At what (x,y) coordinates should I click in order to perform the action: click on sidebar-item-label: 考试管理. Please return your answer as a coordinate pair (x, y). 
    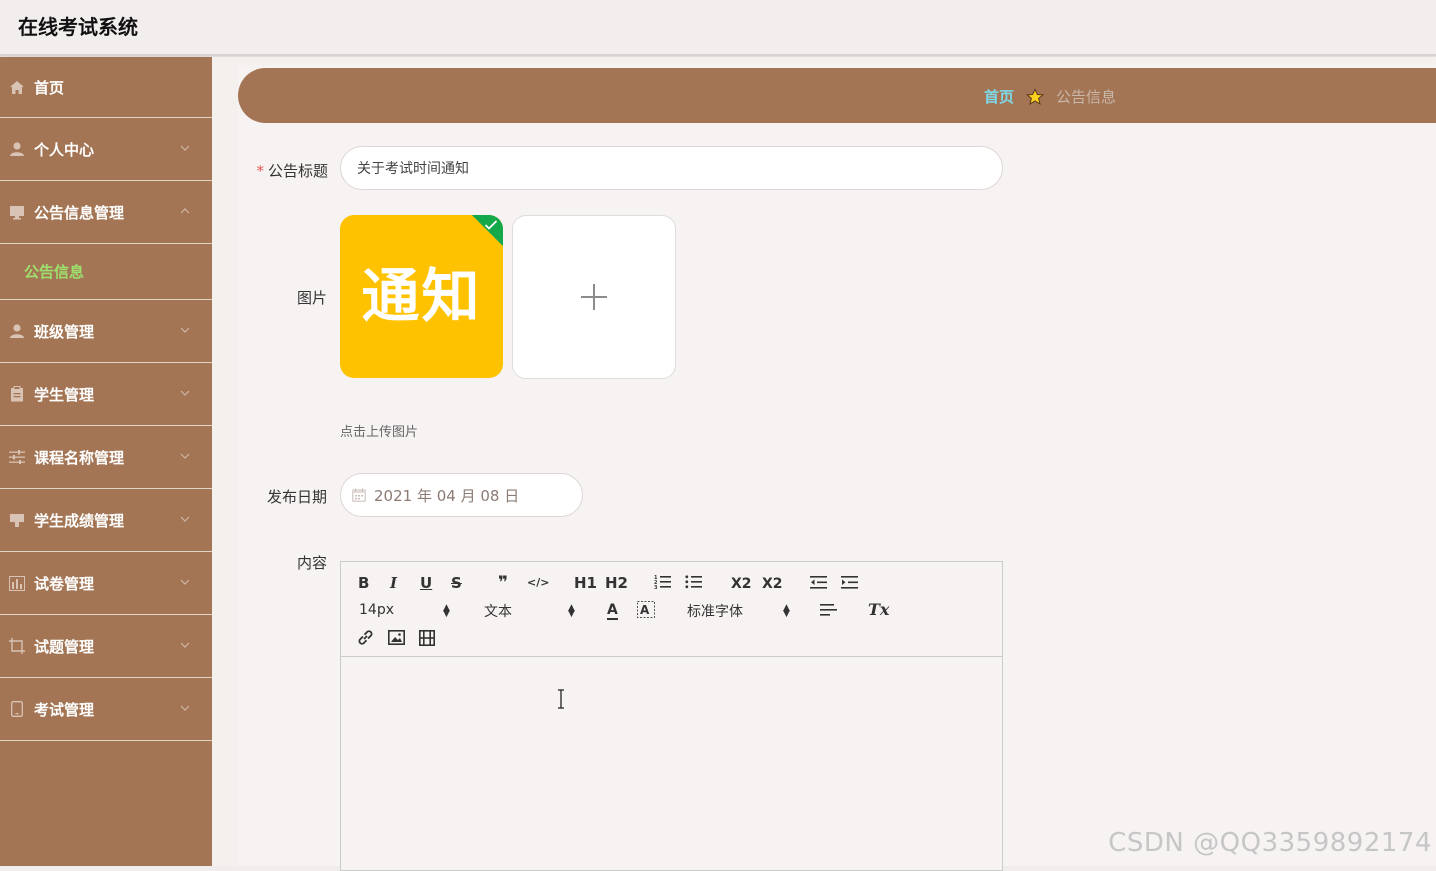
    Looking at the image, I should click on (64, 709).